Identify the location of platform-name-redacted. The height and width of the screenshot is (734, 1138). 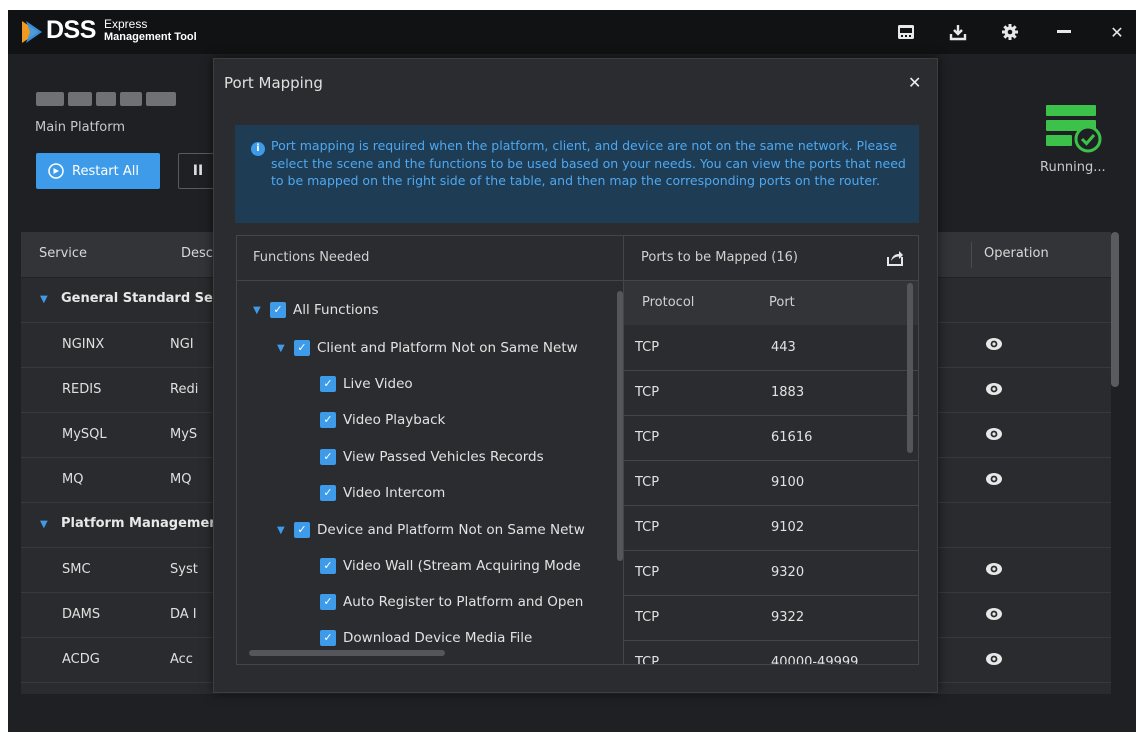
(106, 100).